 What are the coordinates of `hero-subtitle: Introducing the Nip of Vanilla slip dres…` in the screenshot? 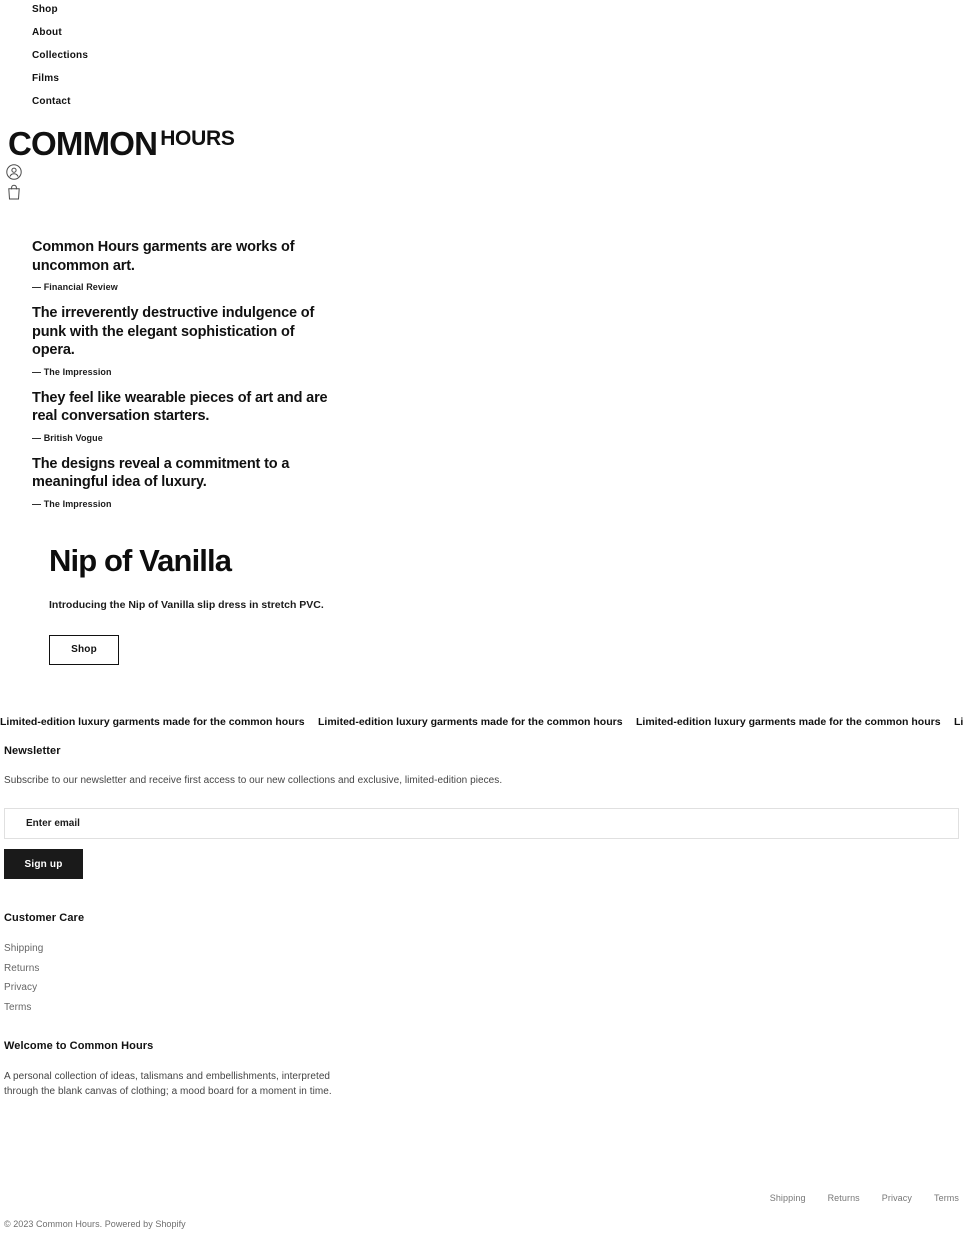 It's located at (186, 605).